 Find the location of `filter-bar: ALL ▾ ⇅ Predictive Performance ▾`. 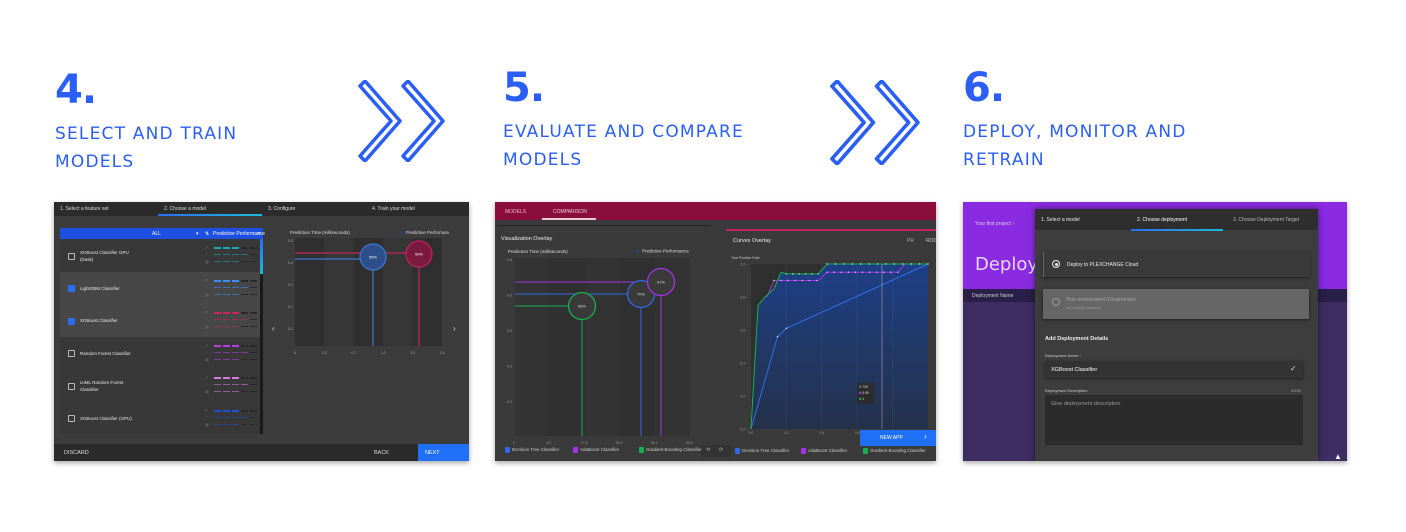

filter-bar: ALL ▾ ⇅ Predictive Performance ▾ is located at coordinates (162, 233).